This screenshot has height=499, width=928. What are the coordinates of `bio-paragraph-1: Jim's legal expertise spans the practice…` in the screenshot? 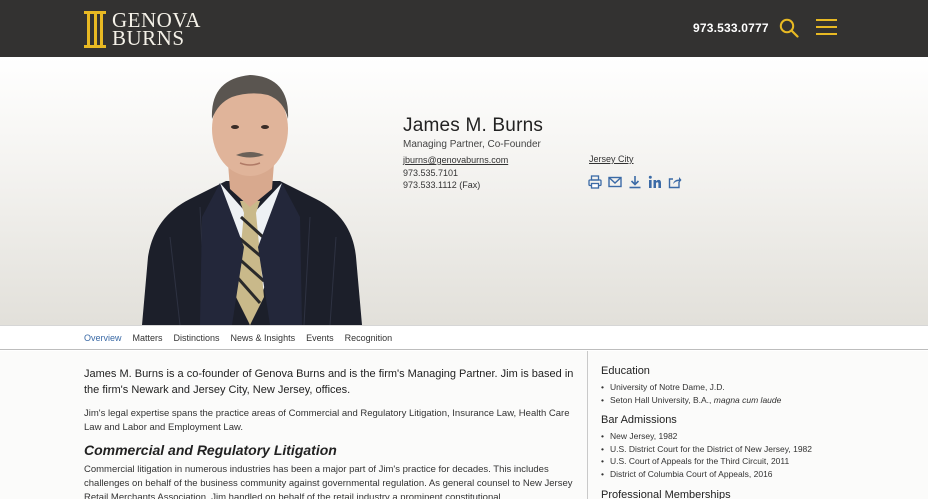 It's located at (327, 420).